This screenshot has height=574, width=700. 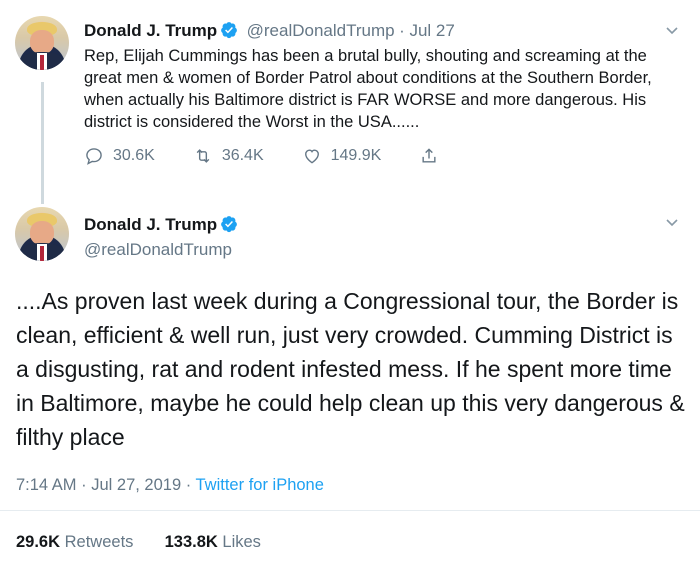 What do you see at coordinates (94, 156) in the screenshot?
I see `reply-icon` at bounding box center [94, 156].